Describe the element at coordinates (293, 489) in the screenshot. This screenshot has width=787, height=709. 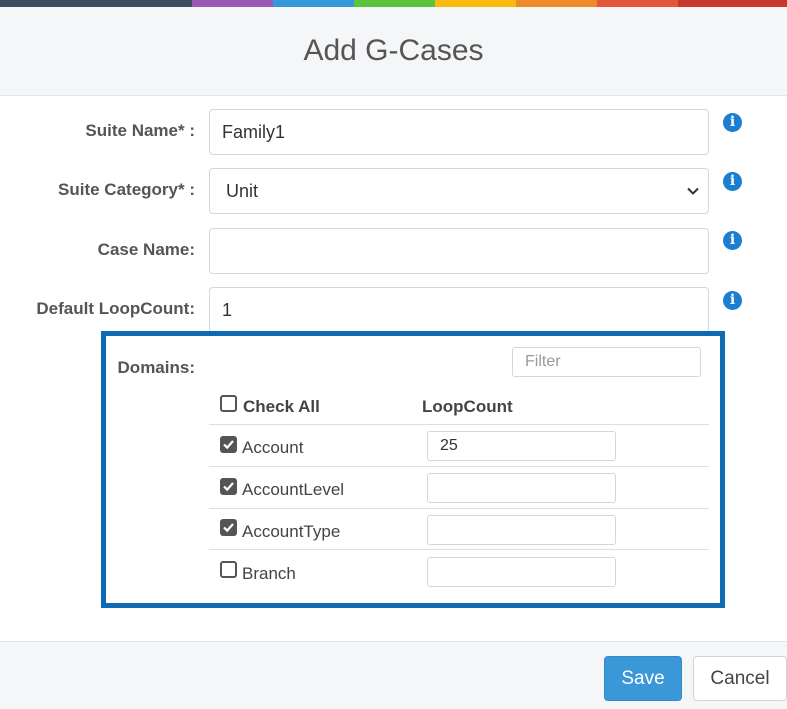
I see `domain-name: AccountLevel` at that location.